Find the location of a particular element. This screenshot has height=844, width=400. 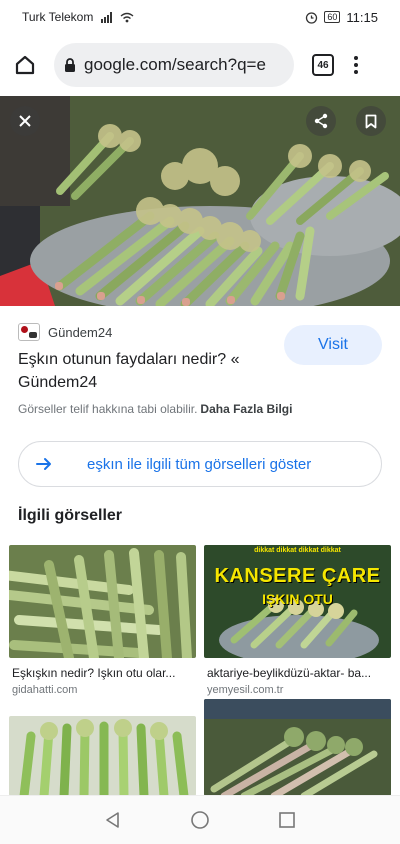

bookmark-button is located at coordinates (371, 121).